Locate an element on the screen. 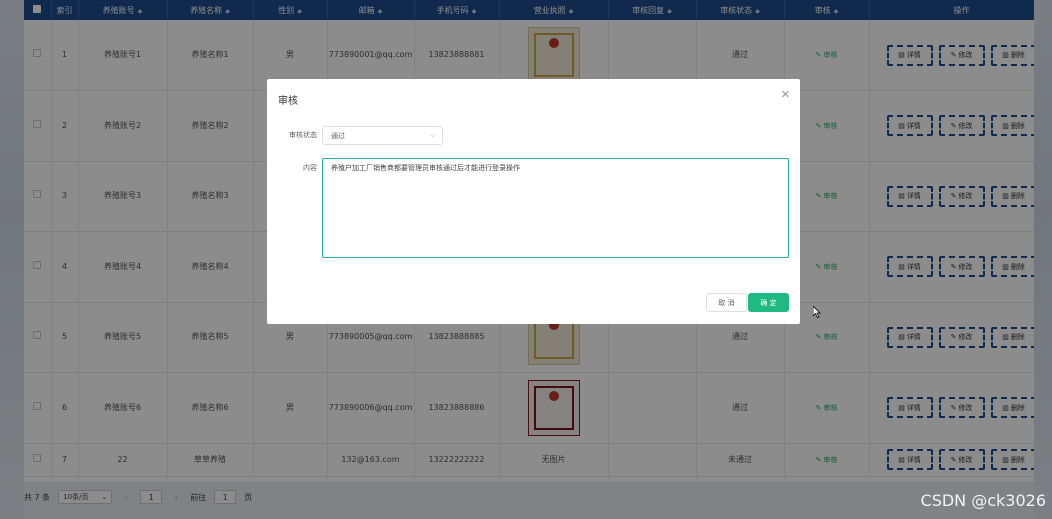 The image size is (1052, 519). dialog-title: 审核 is located at coordinates (288, 101).